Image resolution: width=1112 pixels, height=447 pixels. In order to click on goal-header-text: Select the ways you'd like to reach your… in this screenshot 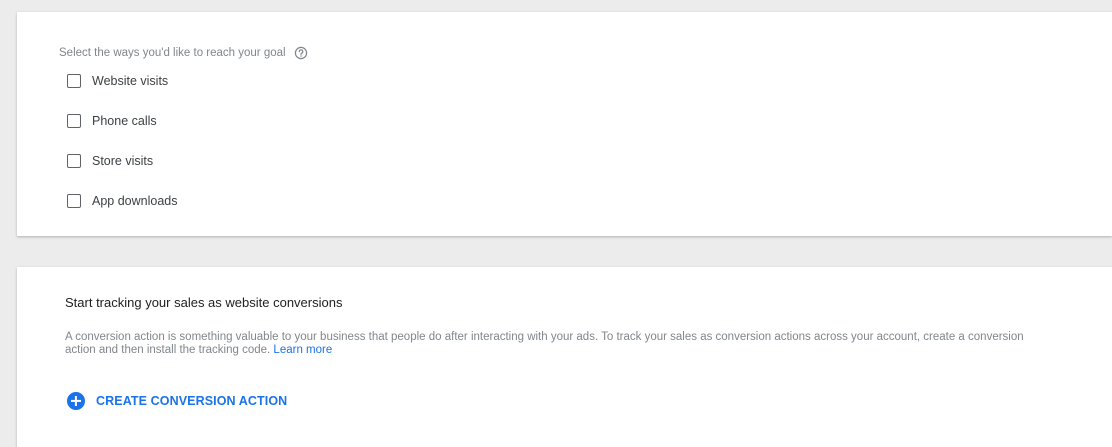, I will do `click(172, 53)`.